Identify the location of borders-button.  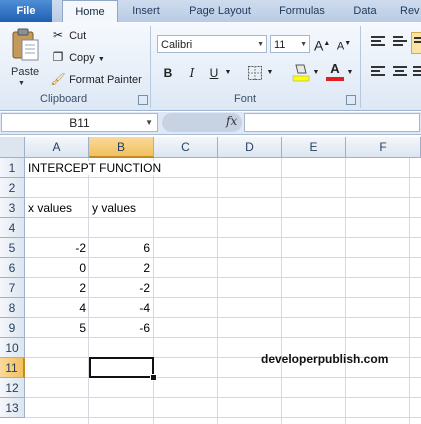
(255, 73).